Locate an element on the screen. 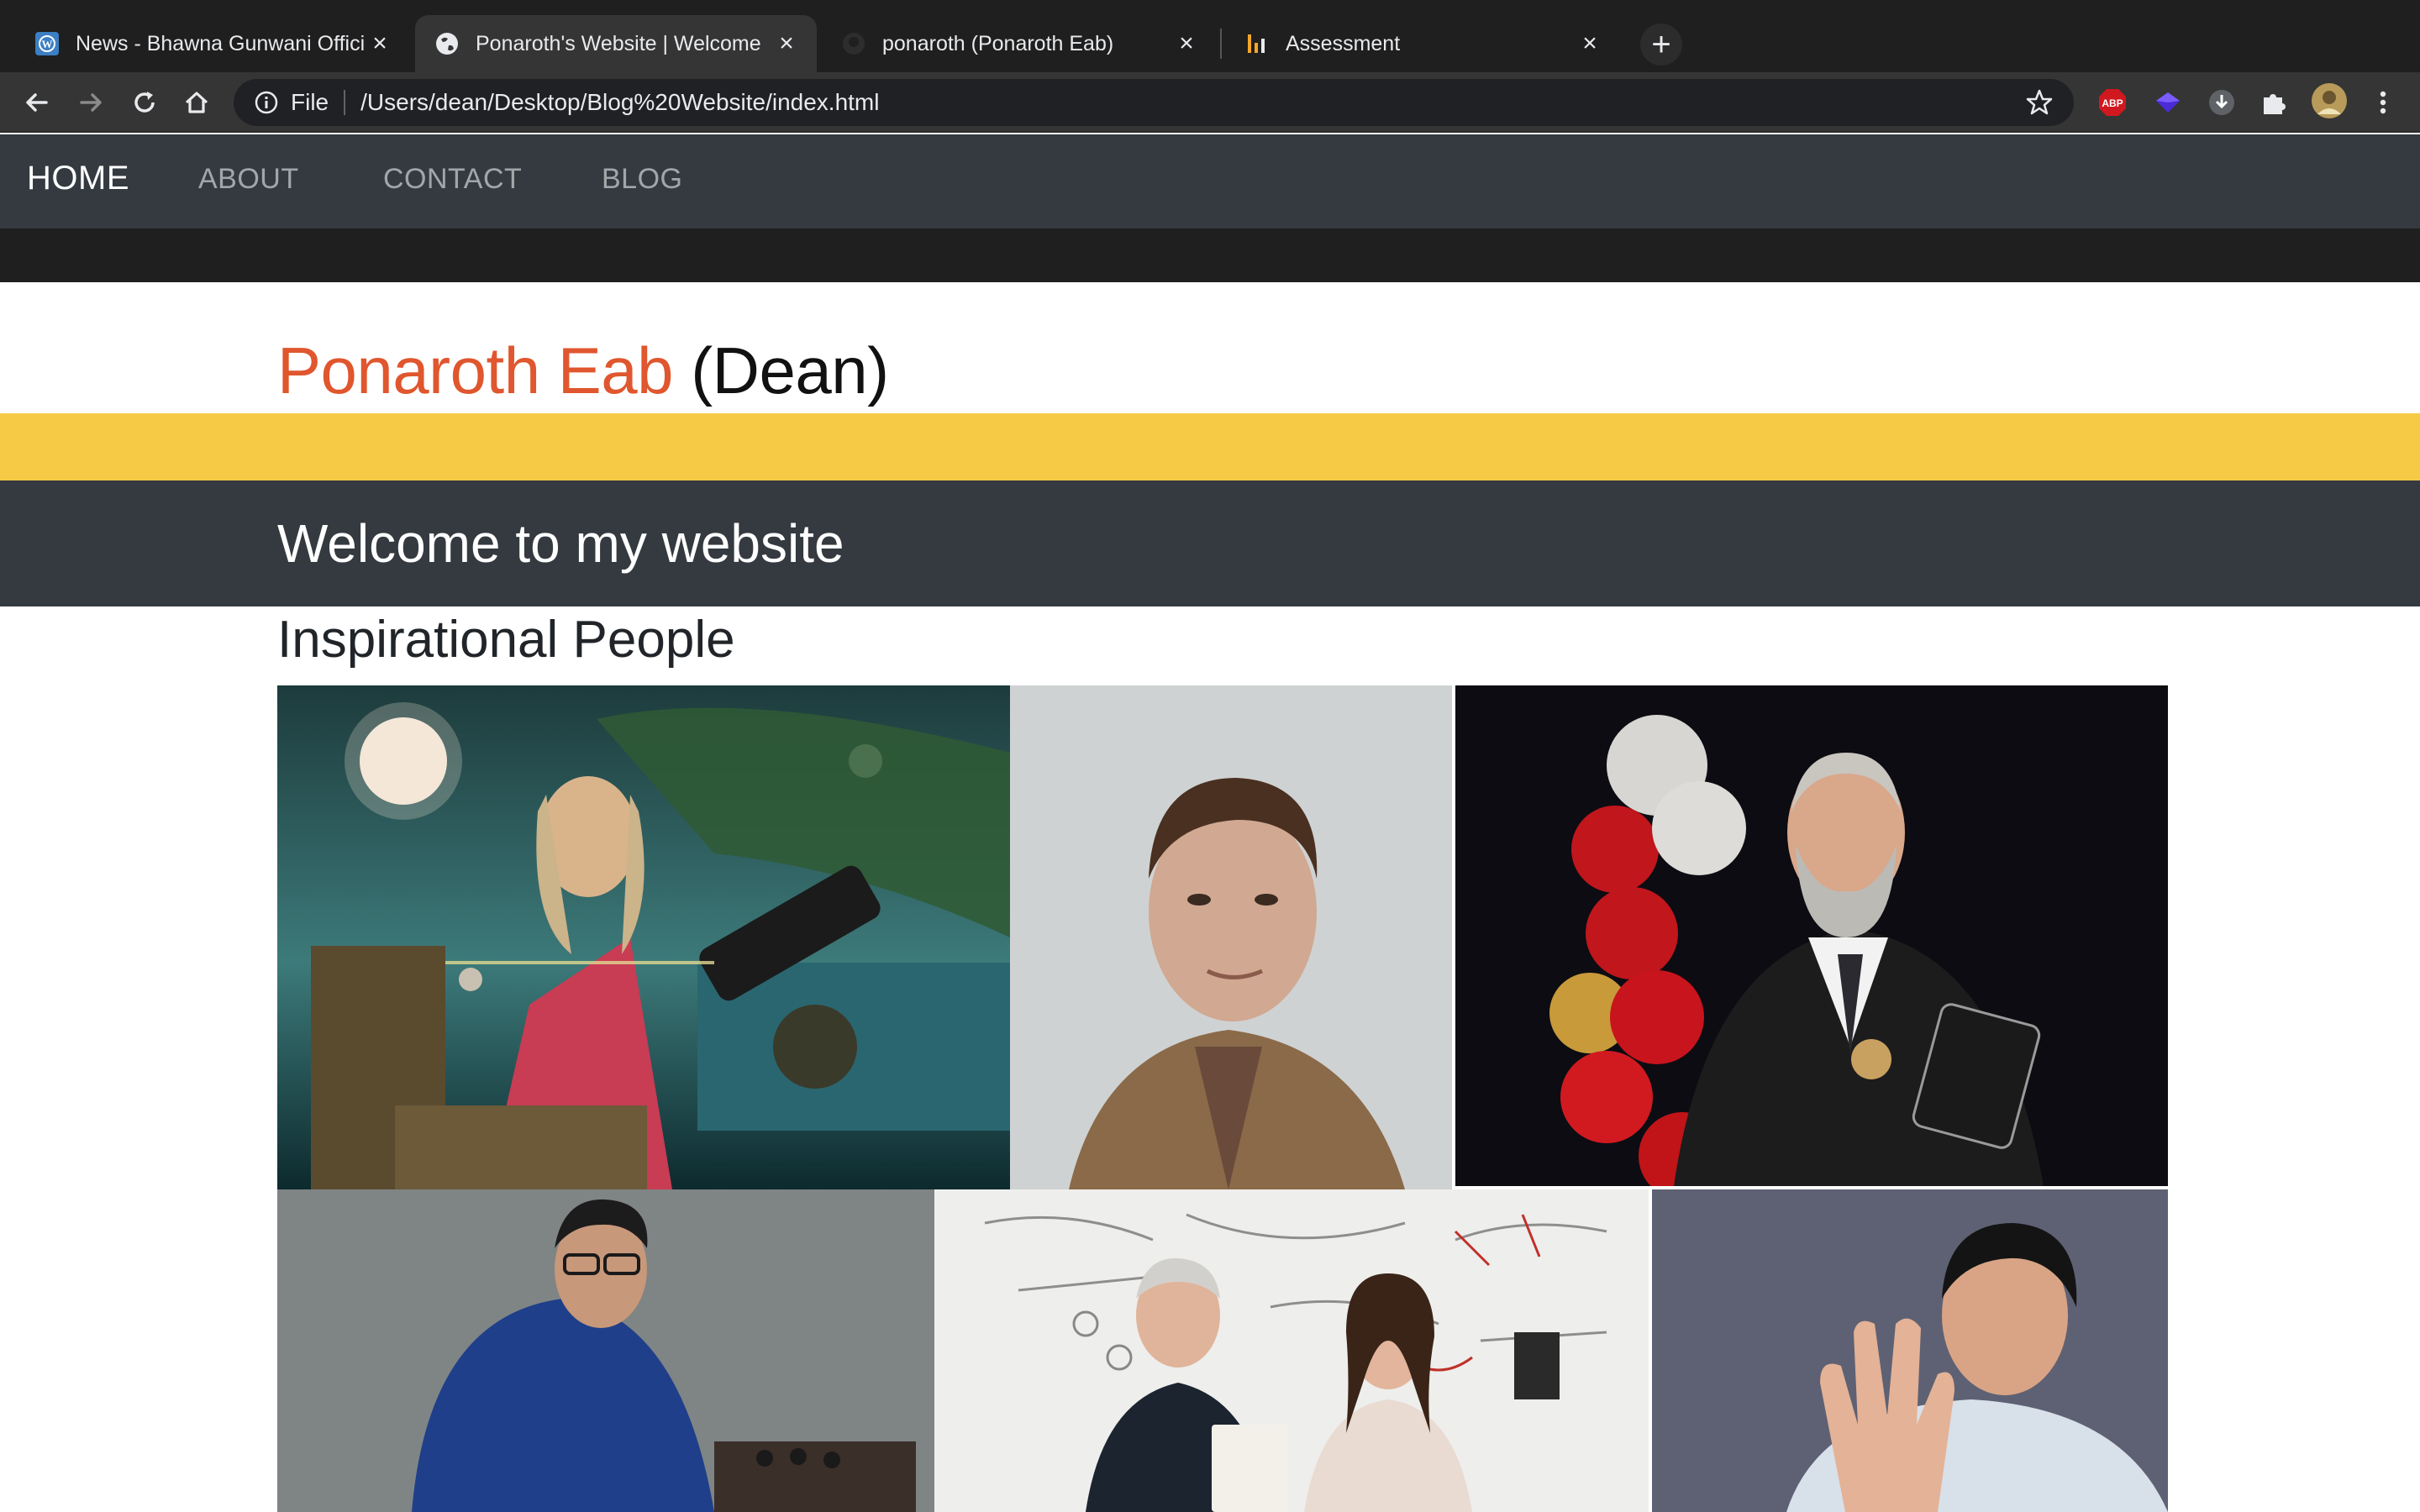 Image resolution: width=2420 pixels, height=1512 pixels. menu-kebab-icon is located at coordinates (2383, 102).